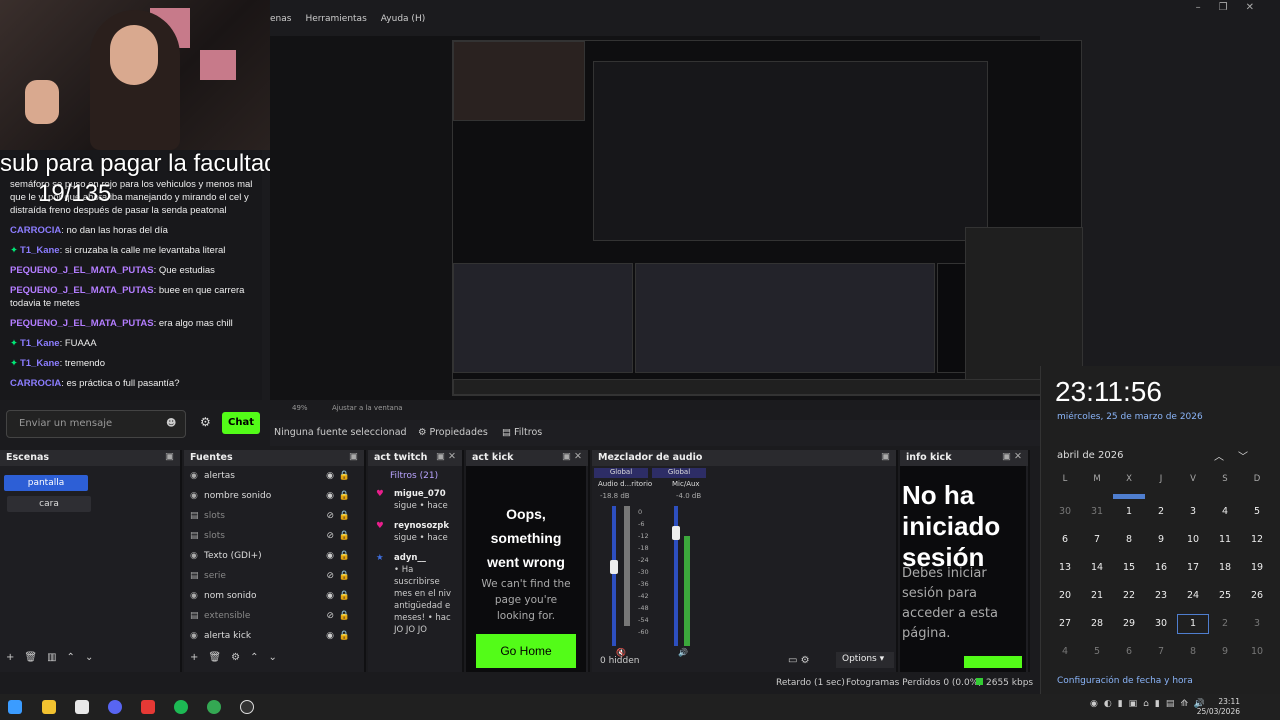 This screenshot has height=720, width=1280. Describe the element at coordinates (254, 657) in the screenshot. I see `up-icon: ⌃` at that location.